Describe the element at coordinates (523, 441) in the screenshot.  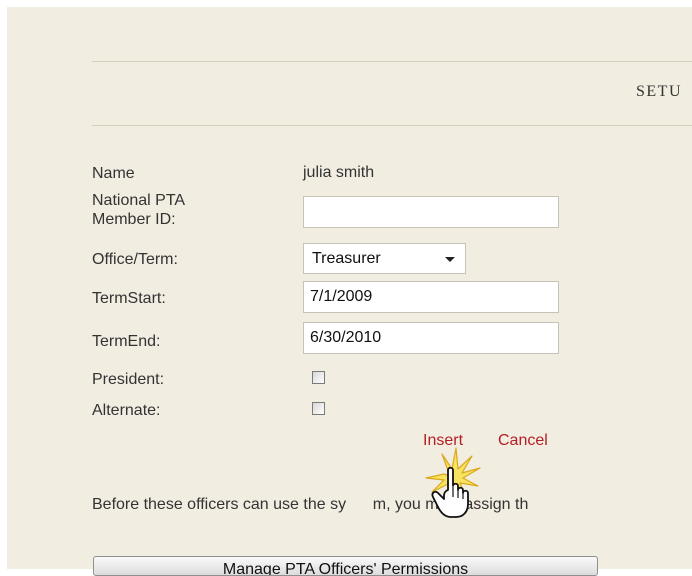
I see `cancel-link: Cancel` at that location.